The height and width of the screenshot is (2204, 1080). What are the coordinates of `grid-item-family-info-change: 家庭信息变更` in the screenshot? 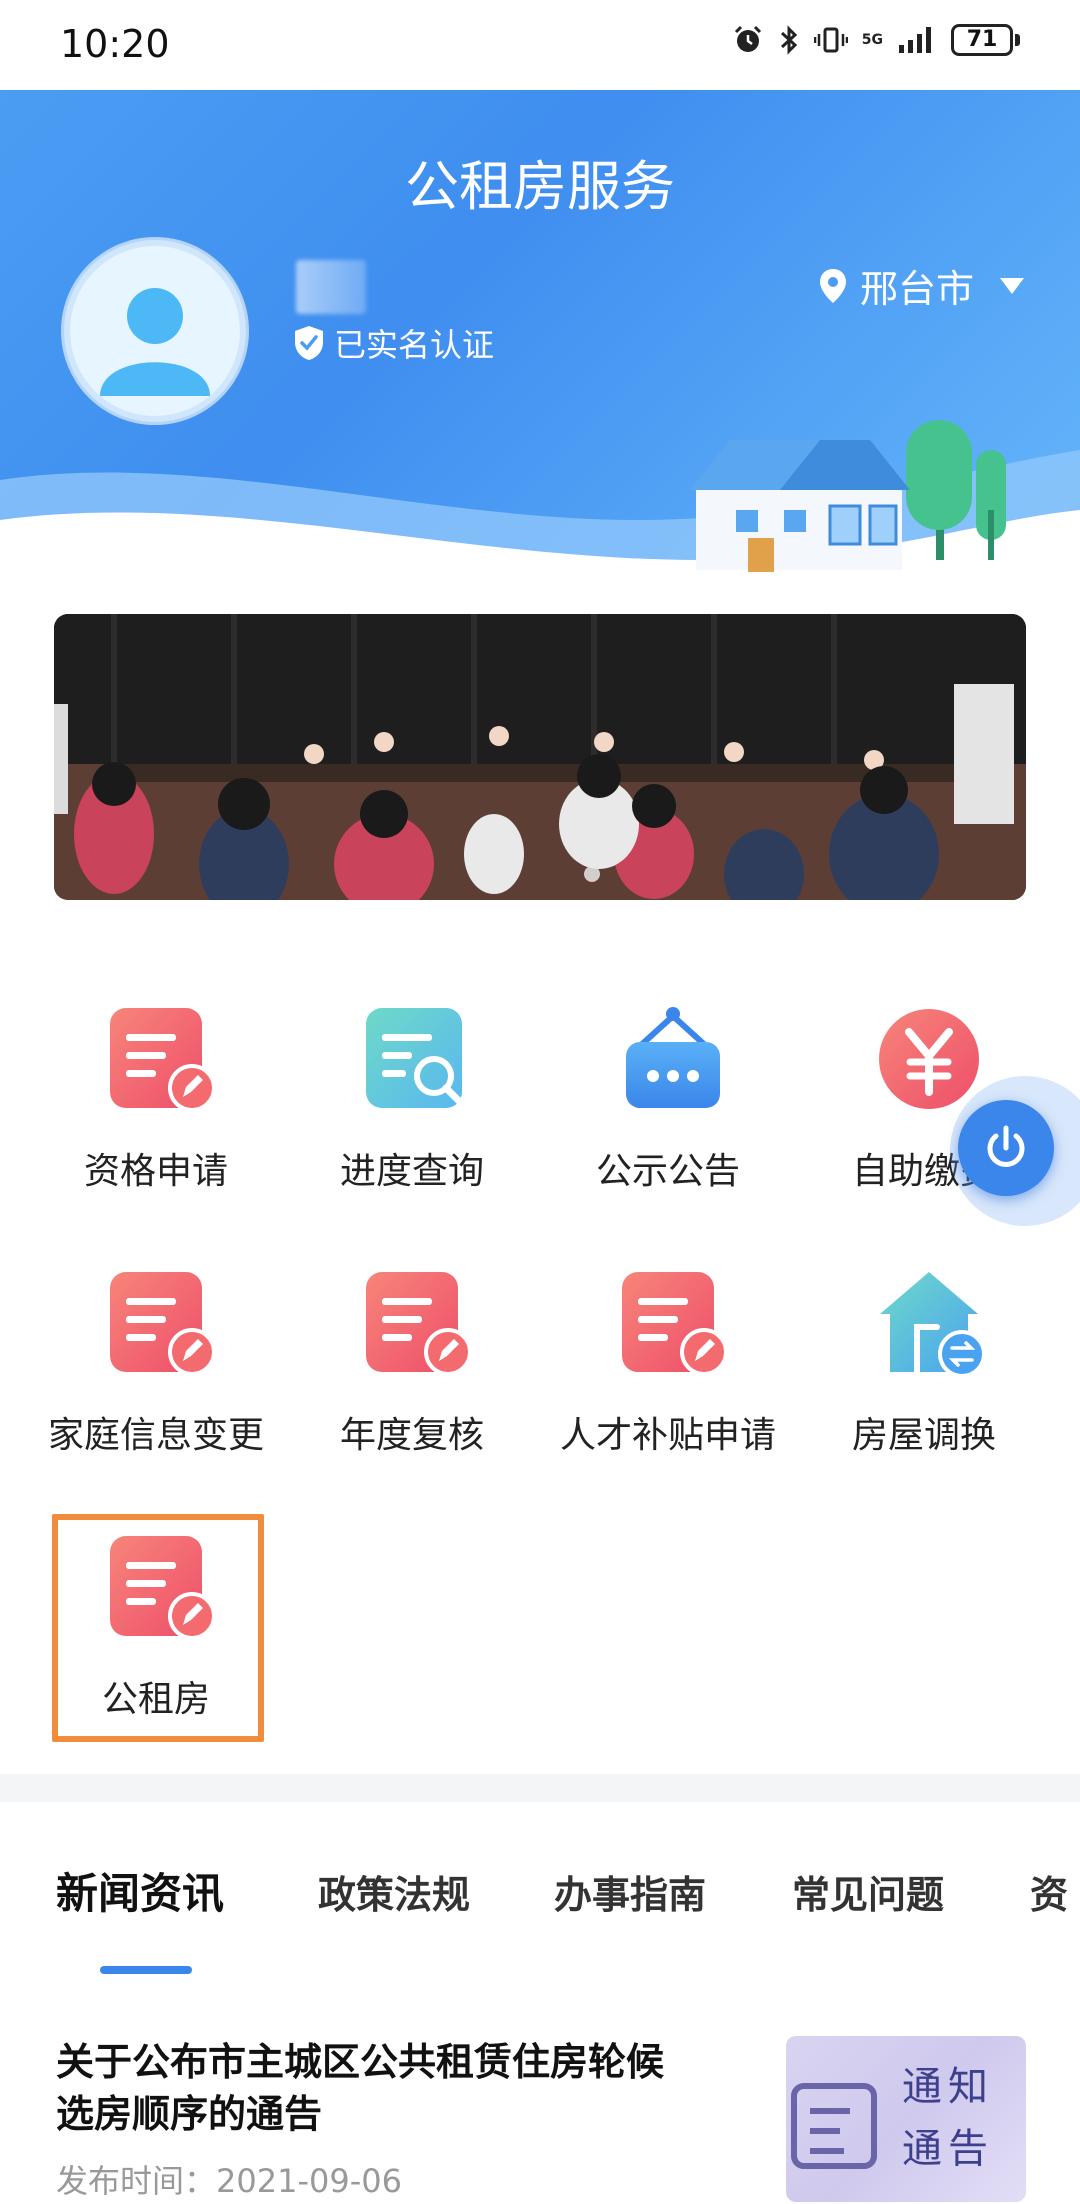 It's located at (156, 1369).